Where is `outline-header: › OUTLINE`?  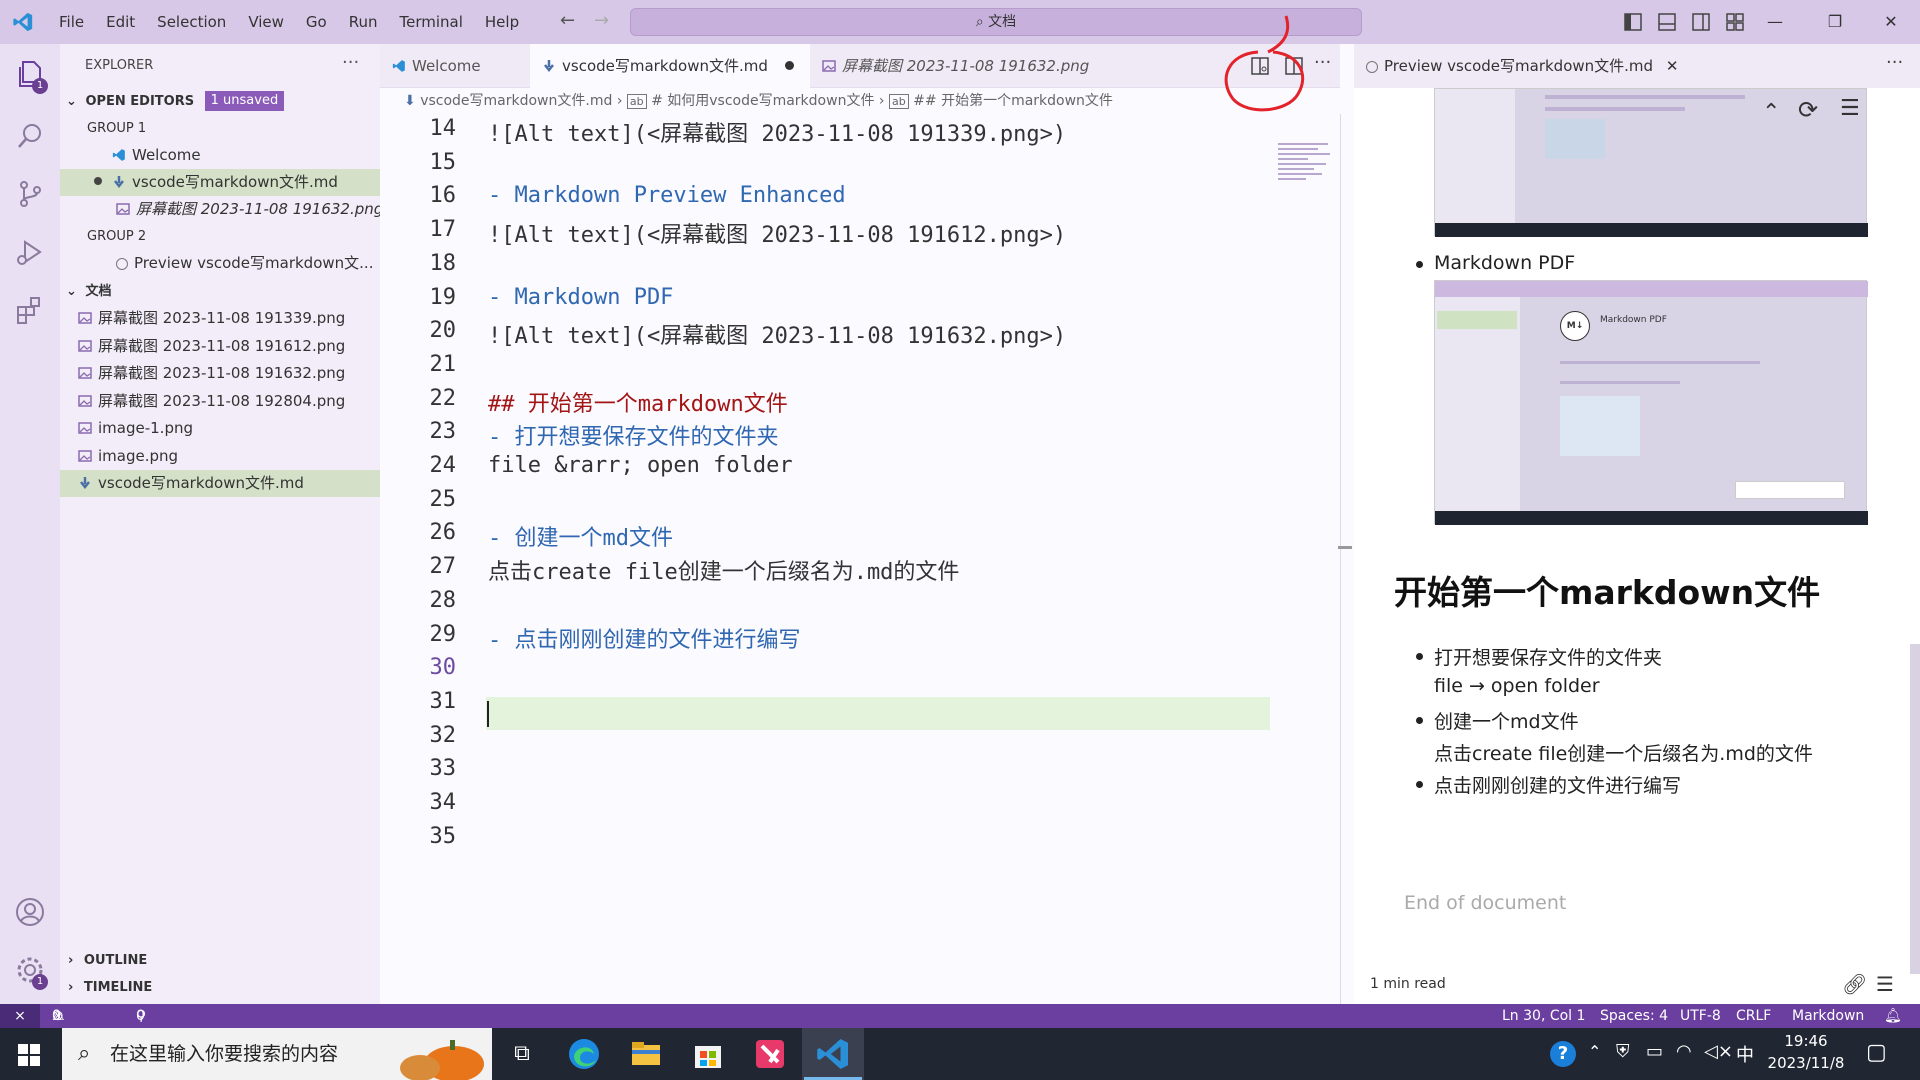
outline-header: › OUTLINE is located at coordinates (220, 960).